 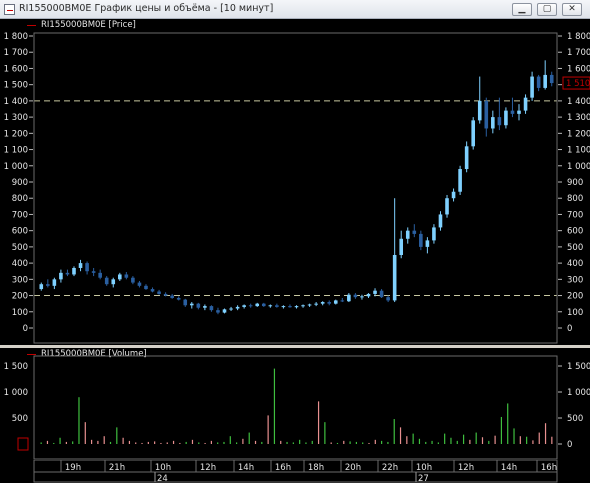 What do you see at coordinates (16, 151) in the screenshot?
I see `price-tick-left: 1 100` at bounding box center [16, 151].